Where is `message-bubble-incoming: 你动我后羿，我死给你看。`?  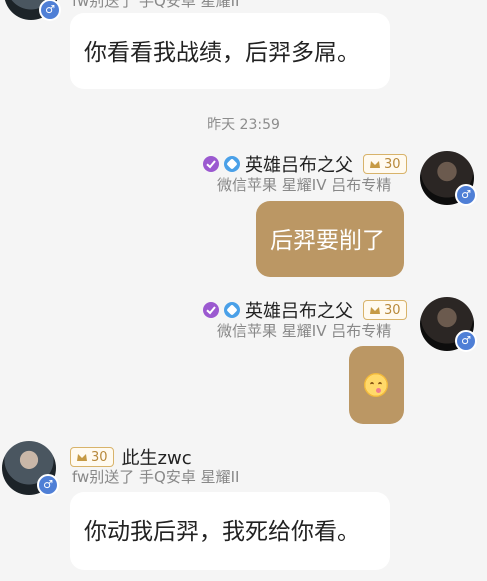 message-bubble-incoming: 你动我后羿，我死给你看。 is located at coordinates (230, 531).